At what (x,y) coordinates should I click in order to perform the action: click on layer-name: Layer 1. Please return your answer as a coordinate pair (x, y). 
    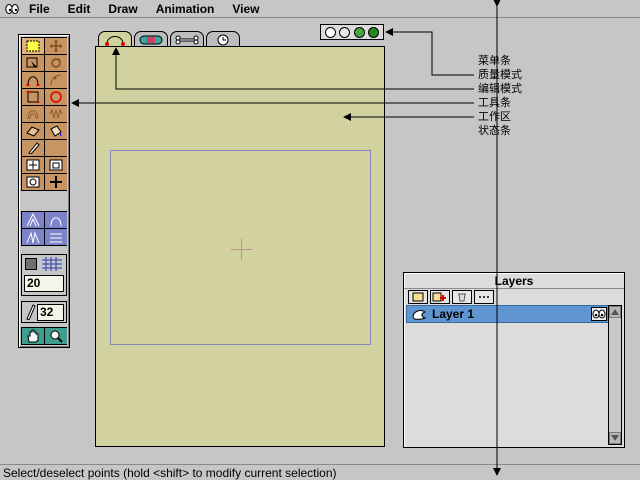
    Looking at the image, I should click on (453, 314).